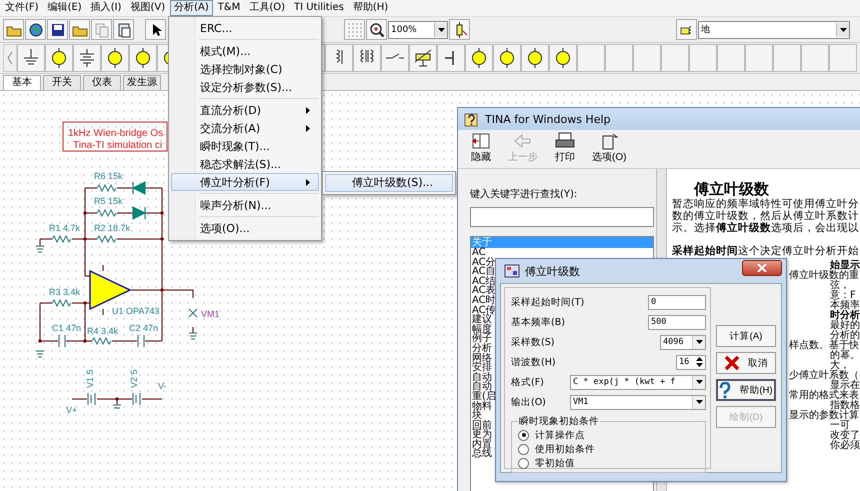 This screenshot has width=860, height=491. Describe the element at coordinates (229, 8) in the screenshot. I see `menu-item: T&M` at that location.